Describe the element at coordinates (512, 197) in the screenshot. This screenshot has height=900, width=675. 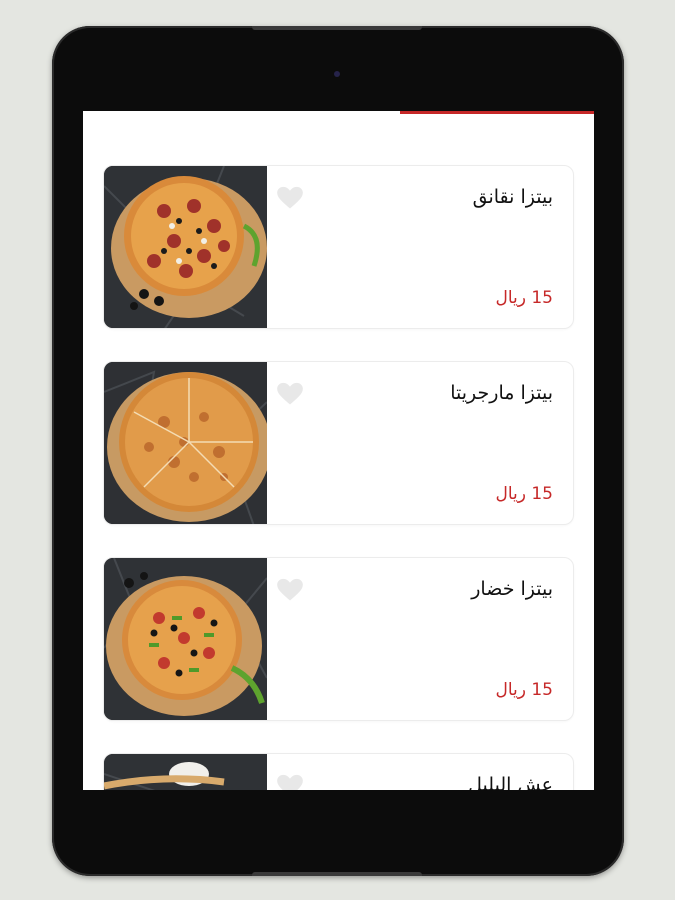
I see `product-name: بيتزا نقانق` at that location.